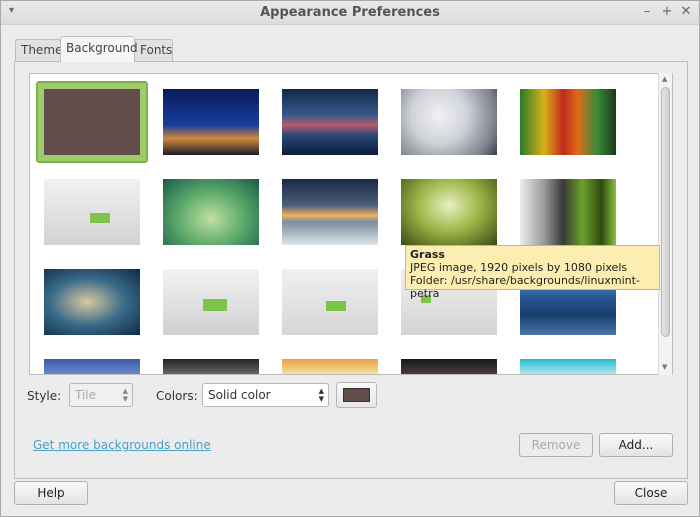  I want to click on close-icon: ✕, so click(686, 12).